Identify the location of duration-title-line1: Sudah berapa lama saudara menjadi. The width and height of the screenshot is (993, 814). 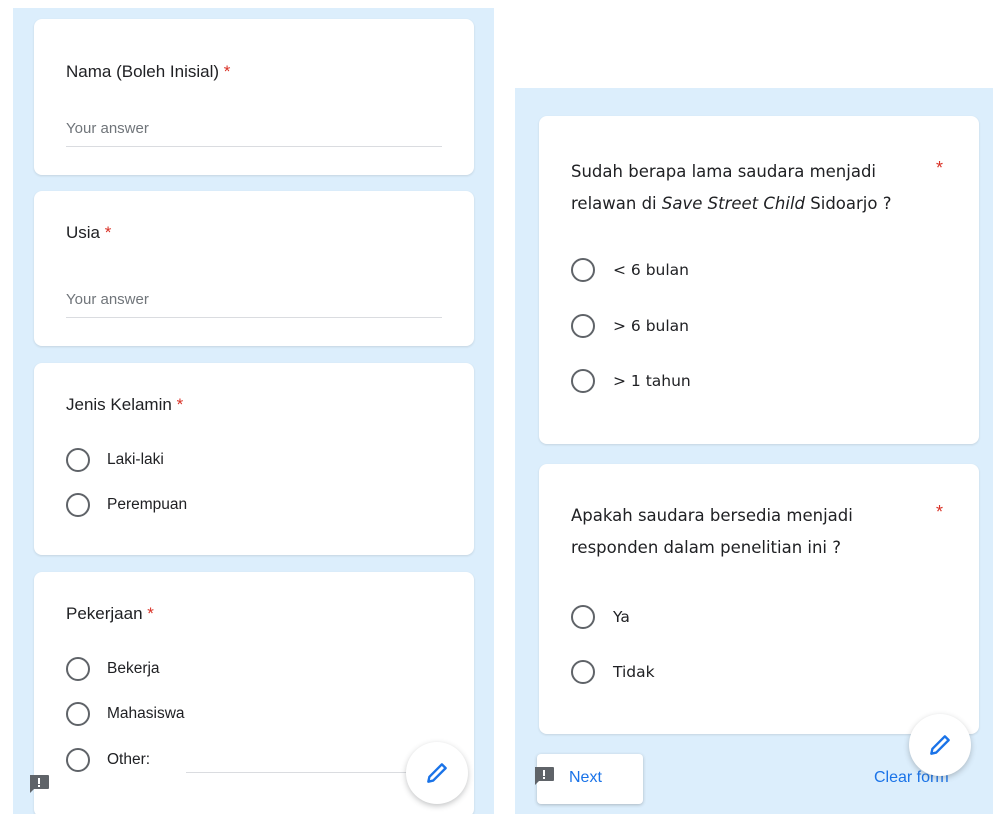
(724, 171).